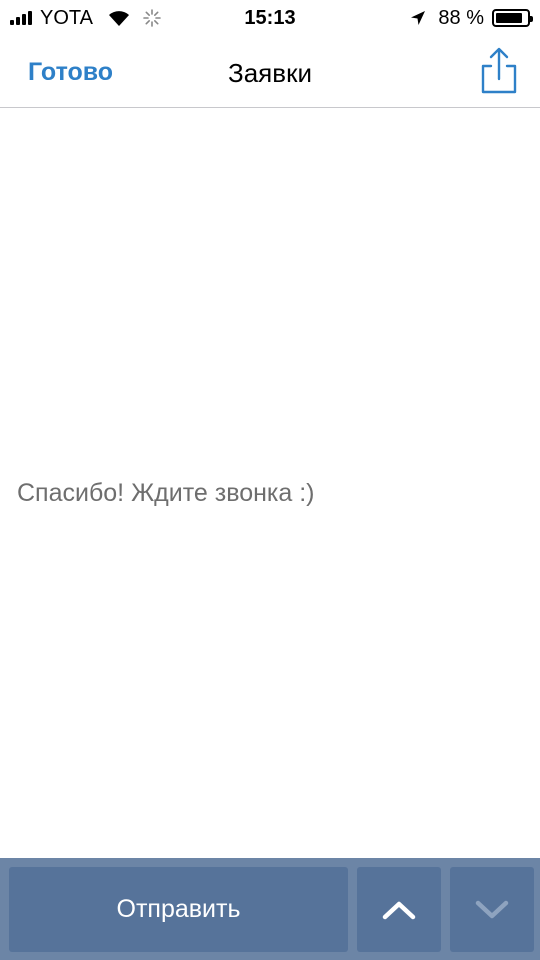 The width and height of the screenshot is (540, 960). I want to click on battery-percent: 88 %, so click(461, 17).